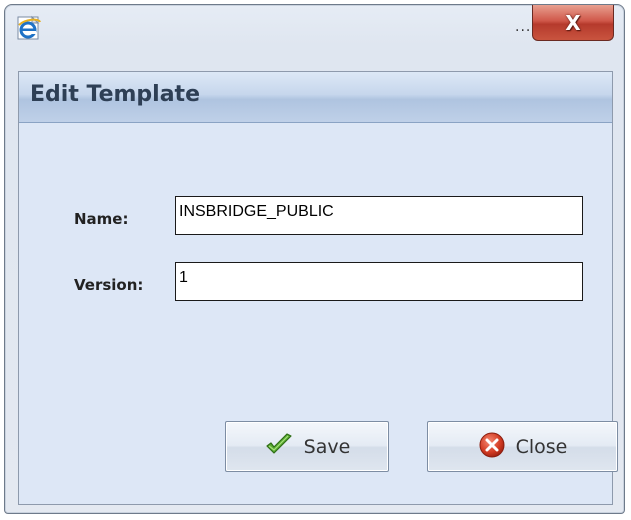 Image resolution: width=631 pixels, height=520 pixels. I want to click on close-button: Close, so click(522, 446).